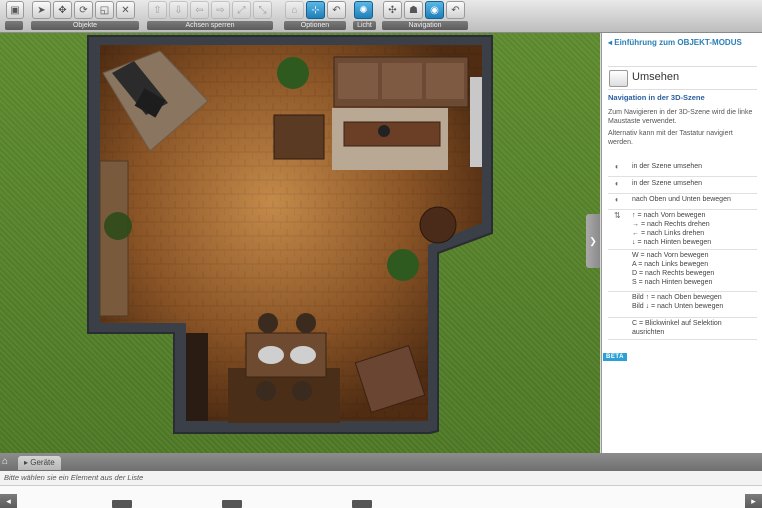 This screenshot has height=508, width=762. What do you see at coordinates (682, 78) in the screenshot?
I see `panel-header: Umsehen` at bounding box center [682, 78].